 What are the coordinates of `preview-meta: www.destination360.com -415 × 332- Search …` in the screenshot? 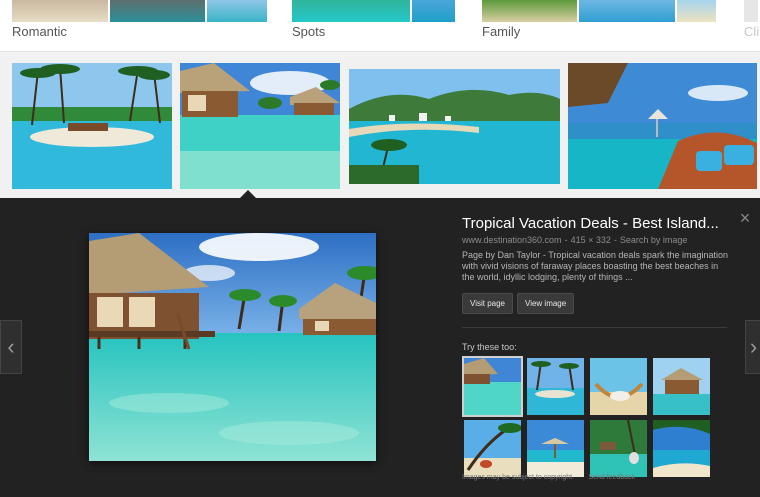 It's located at (574, 240).